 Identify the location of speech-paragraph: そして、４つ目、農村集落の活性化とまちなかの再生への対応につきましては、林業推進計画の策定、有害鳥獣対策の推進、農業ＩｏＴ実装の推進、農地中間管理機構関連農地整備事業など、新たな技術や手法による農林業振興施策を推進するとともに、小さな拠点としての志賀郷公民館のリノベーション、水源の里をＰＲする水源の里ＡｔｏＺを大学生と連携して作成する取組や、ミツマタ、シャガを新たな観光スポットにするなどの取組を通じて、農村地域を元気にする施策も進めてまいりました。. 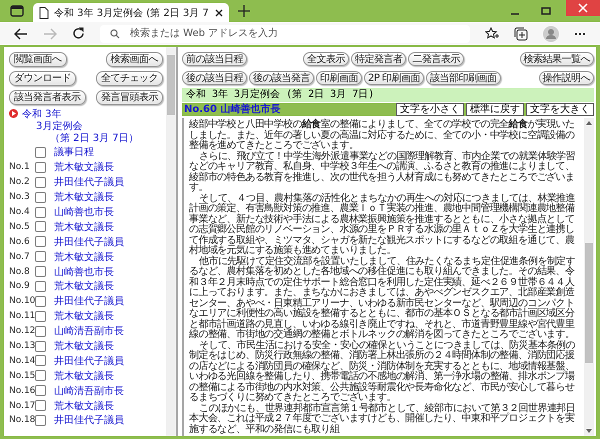
(382, 225).